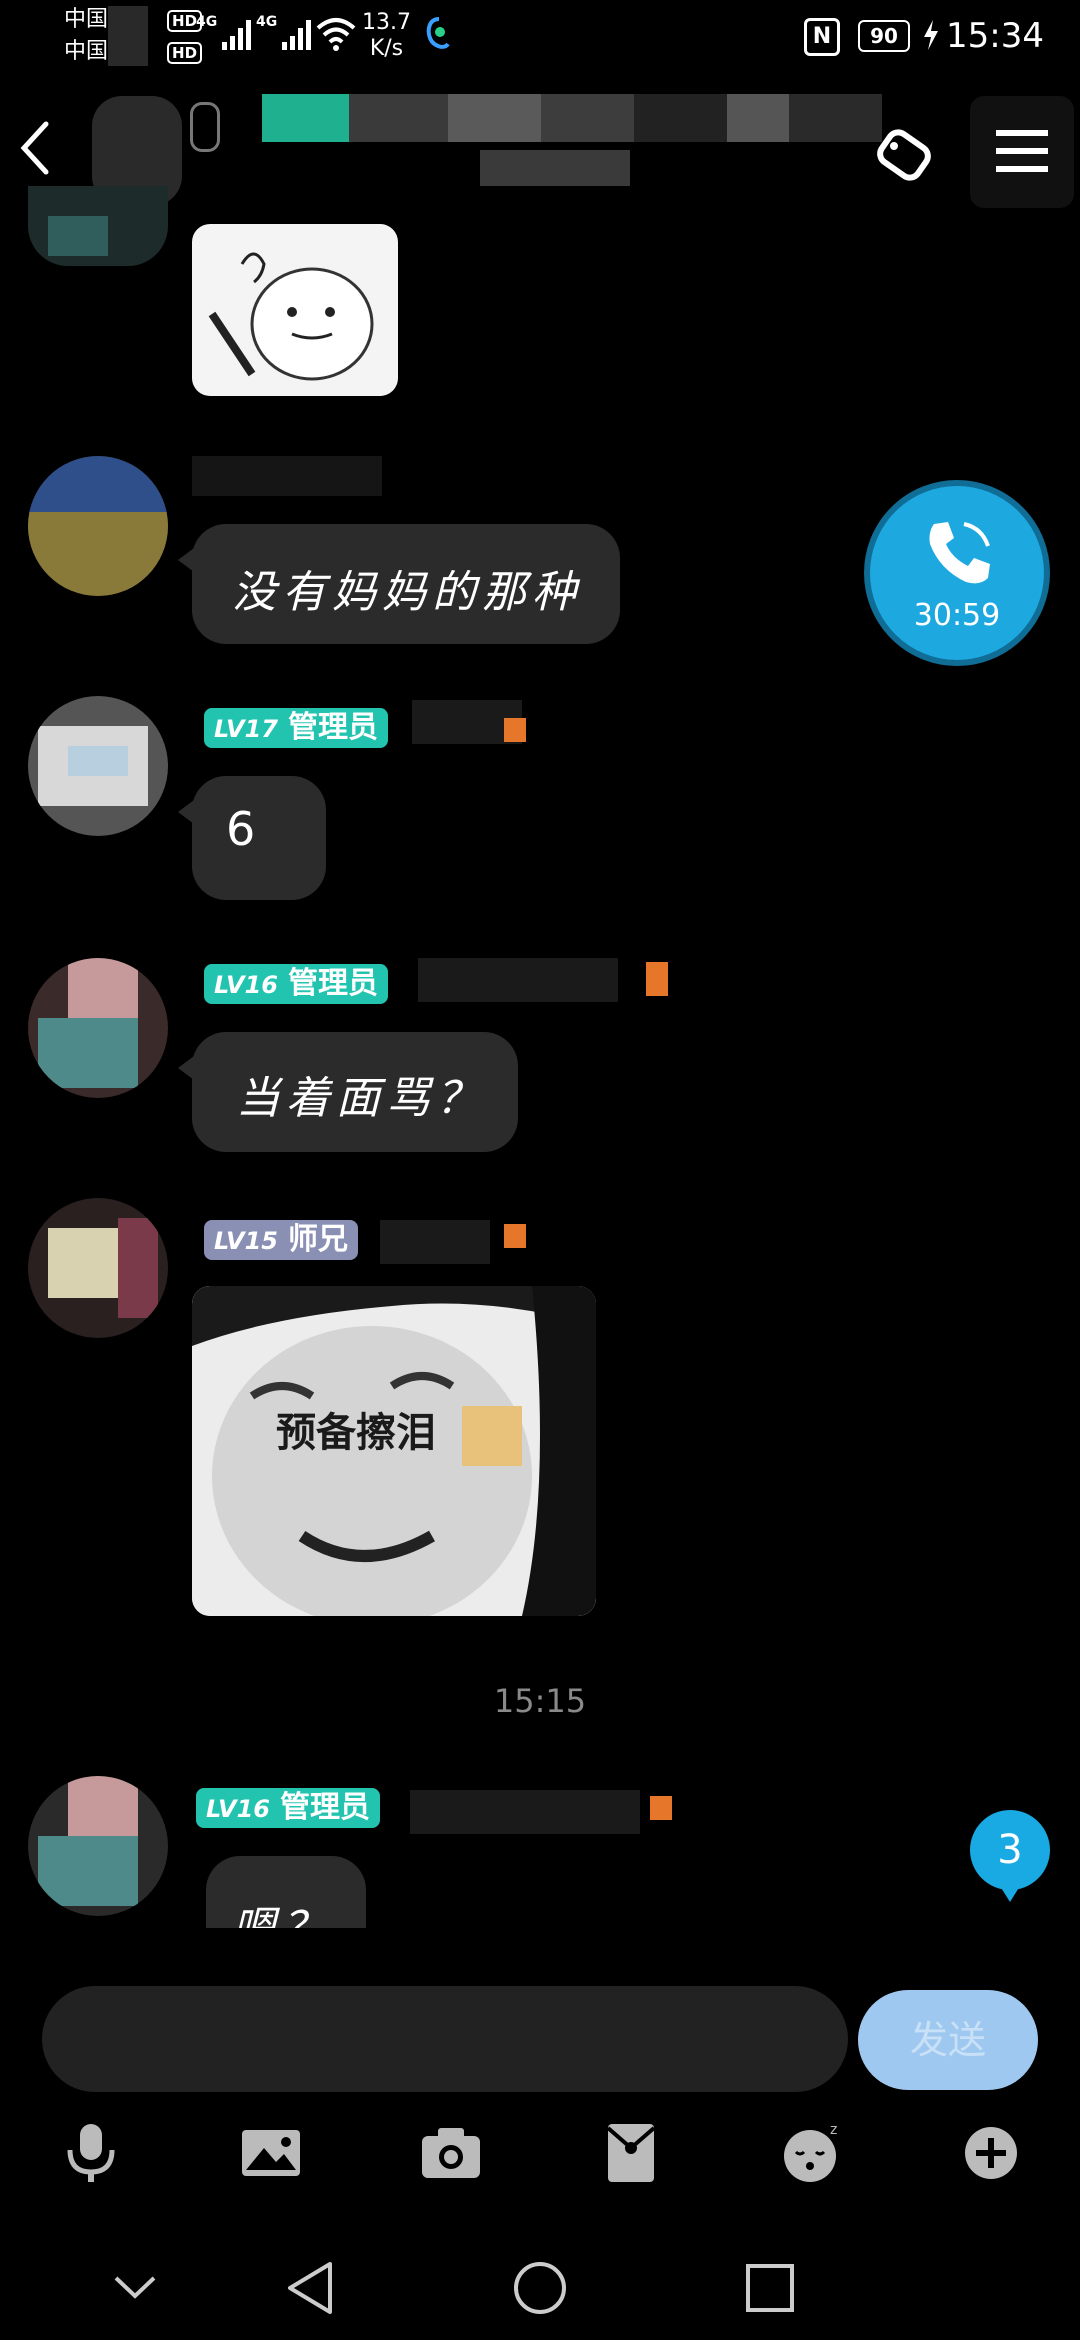  Describe the element at coordinates (957, 615) in the screenshot. I see `call-timer: 30:59` at that location.